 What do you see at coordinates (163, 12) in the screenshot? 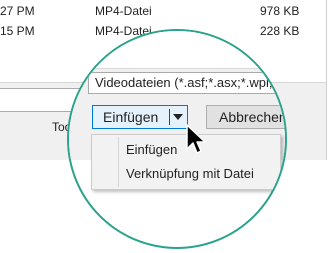
I see `file-row: 27 PM MP4-Datei 978 KB` at bounding box center [163, 12].